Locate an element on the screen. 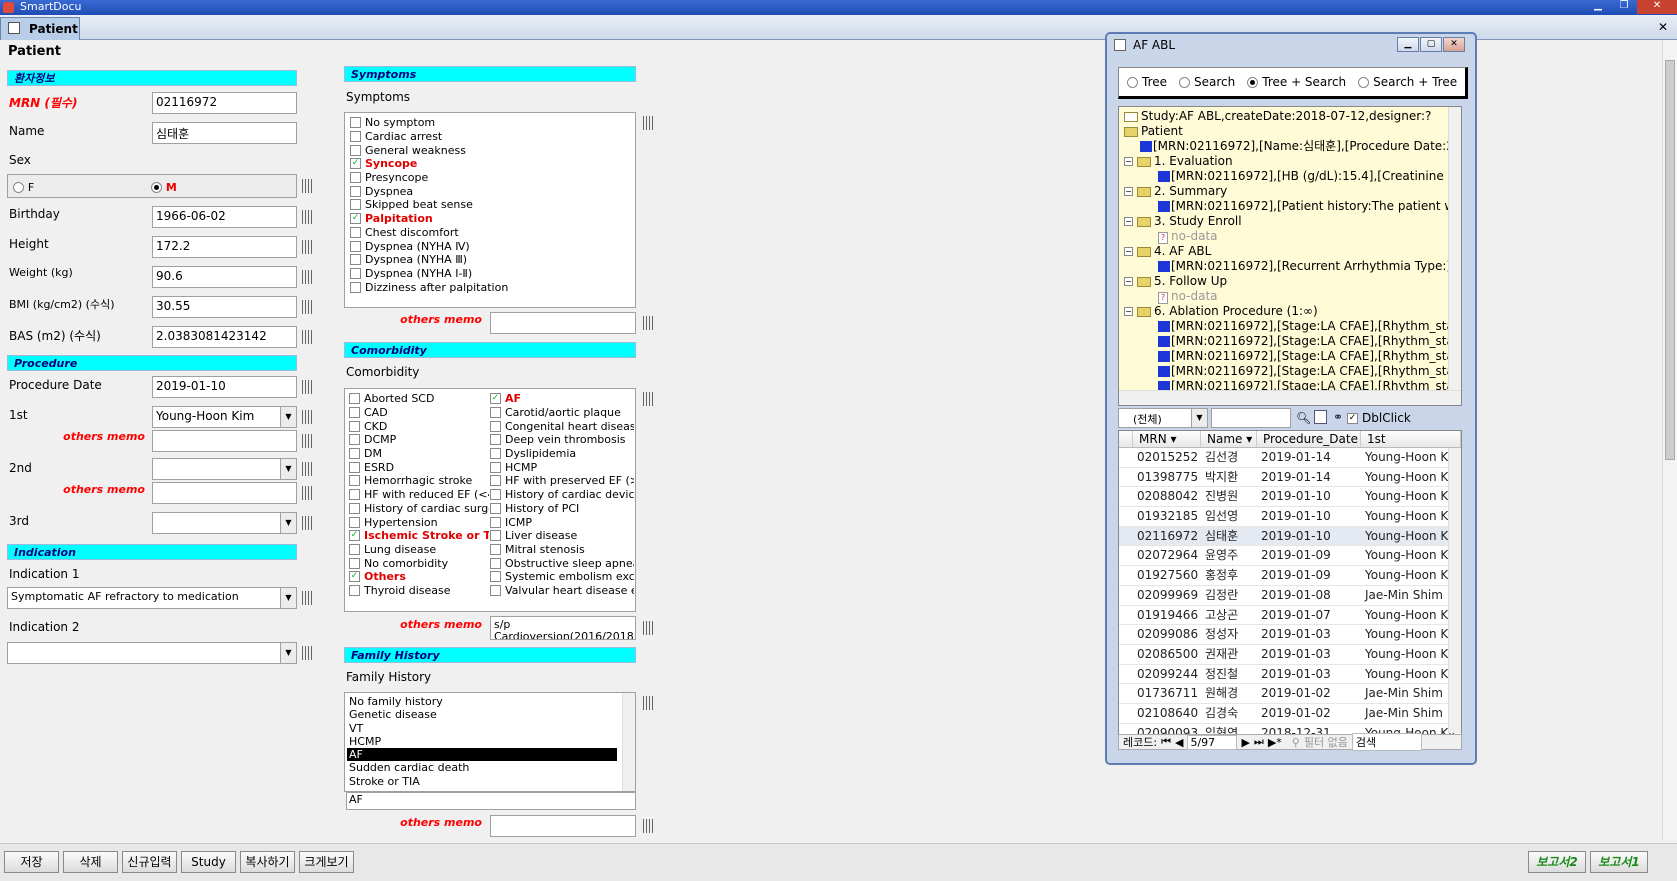  sex-m-option: M is located at coordinates (164, 187).